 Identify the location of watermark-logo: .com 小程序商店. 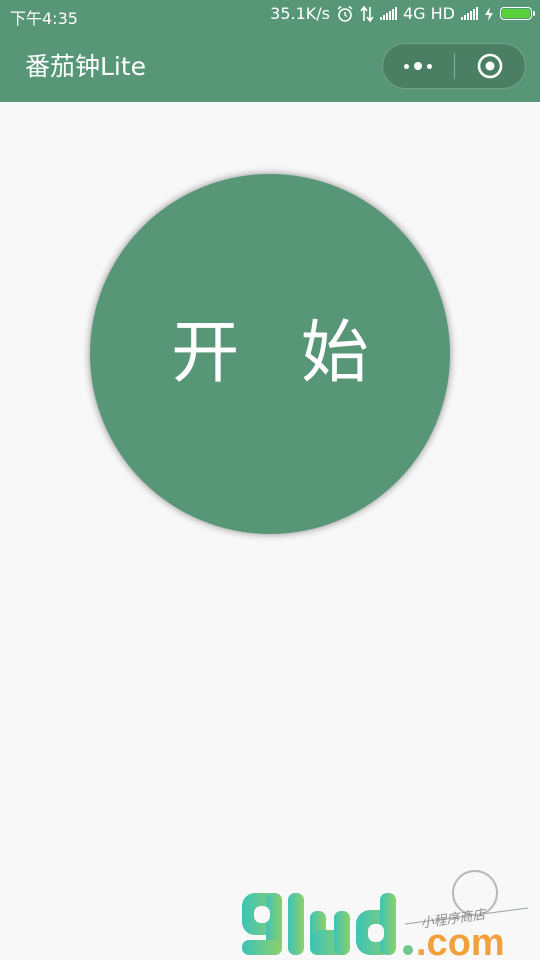
(385, 915).